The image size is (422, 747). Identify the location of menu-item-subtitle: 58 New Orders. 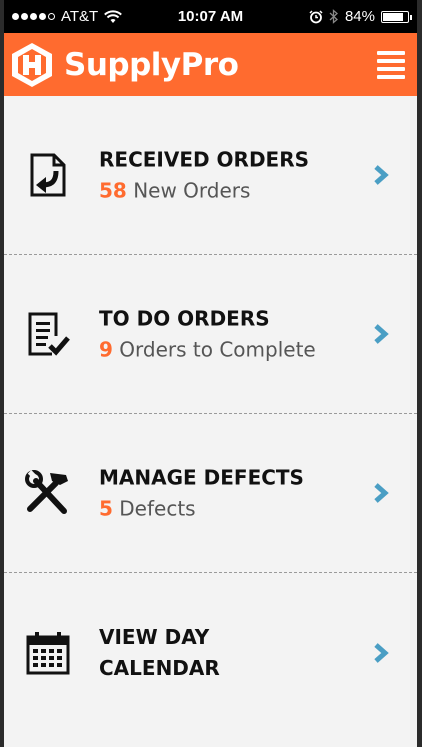
(204, 191).